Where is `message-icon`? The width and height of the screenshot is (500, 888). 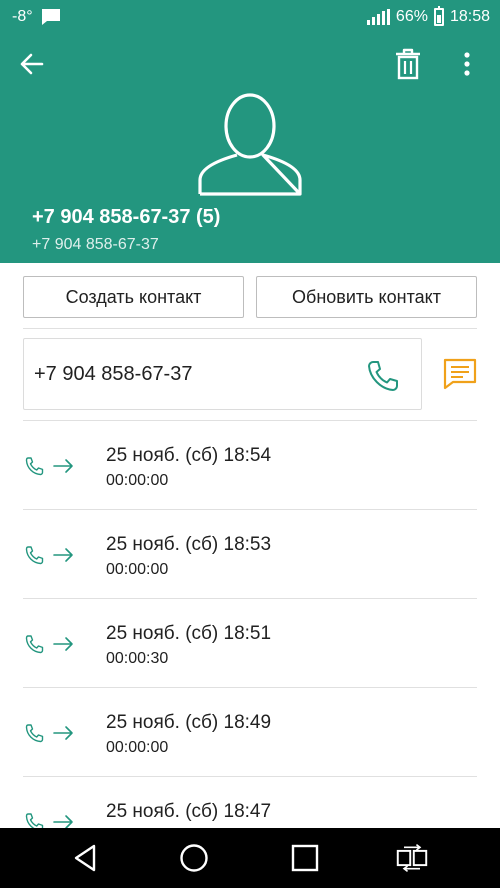 message-icon is located at coordinates (460, 374).